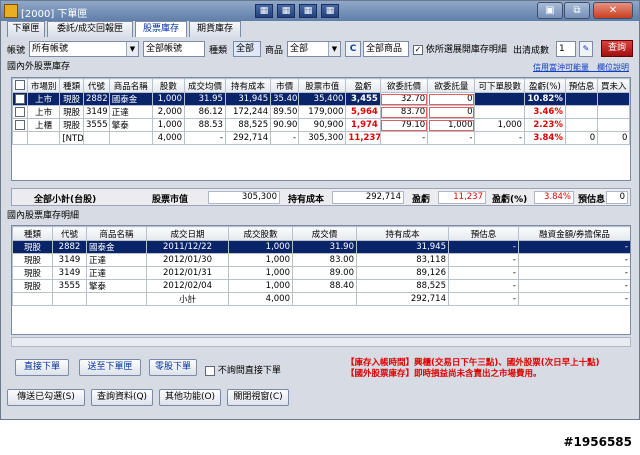 The height and width of the screenshot is (455, 640). What do you see at coordinates (247, 49) in the screenshot?
I see `type-select: 全部` at bounding box center [247, 49].